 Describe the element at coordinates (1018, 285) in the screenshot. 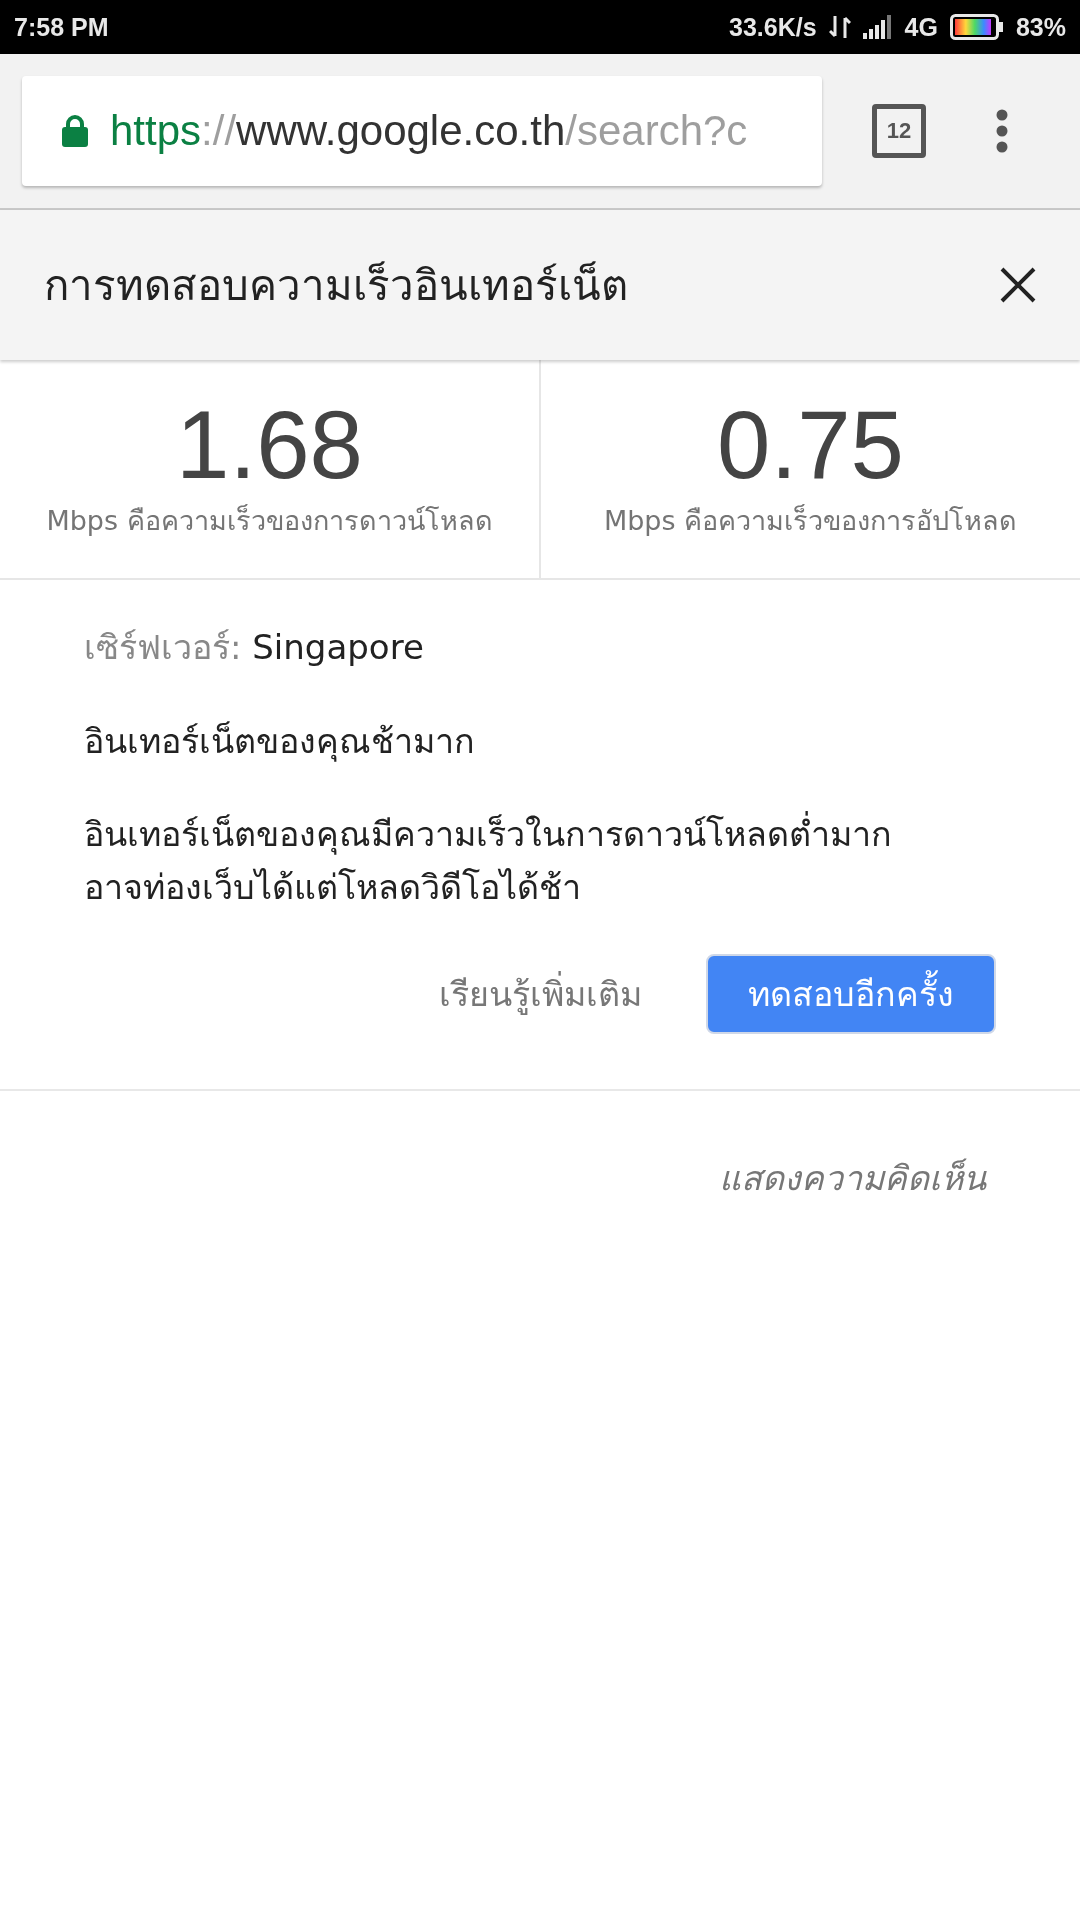

I see `close-icon` at that location.